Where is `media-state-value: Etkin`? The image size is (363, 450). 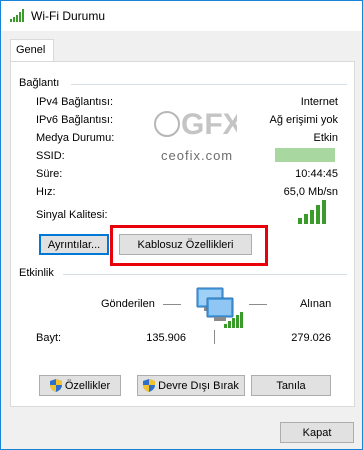
media-state-value: Etkin is located at coordinates (325, 138).